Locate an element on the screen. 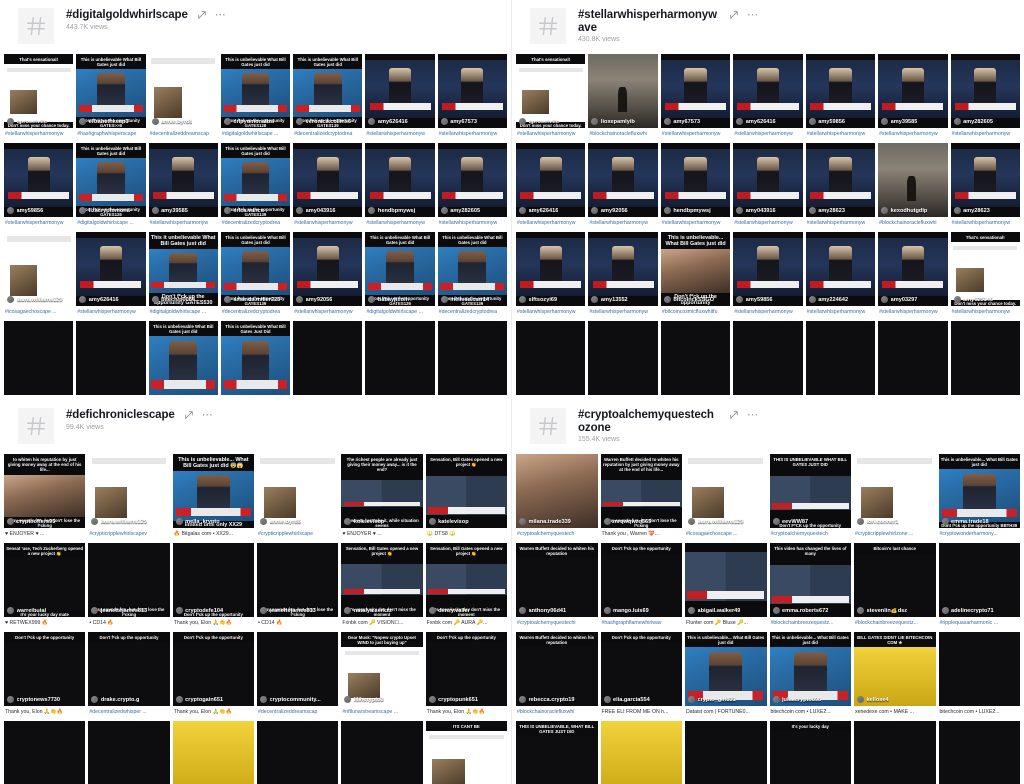  video-thumbnail: amy282605 is located at coordinates (985, 91).